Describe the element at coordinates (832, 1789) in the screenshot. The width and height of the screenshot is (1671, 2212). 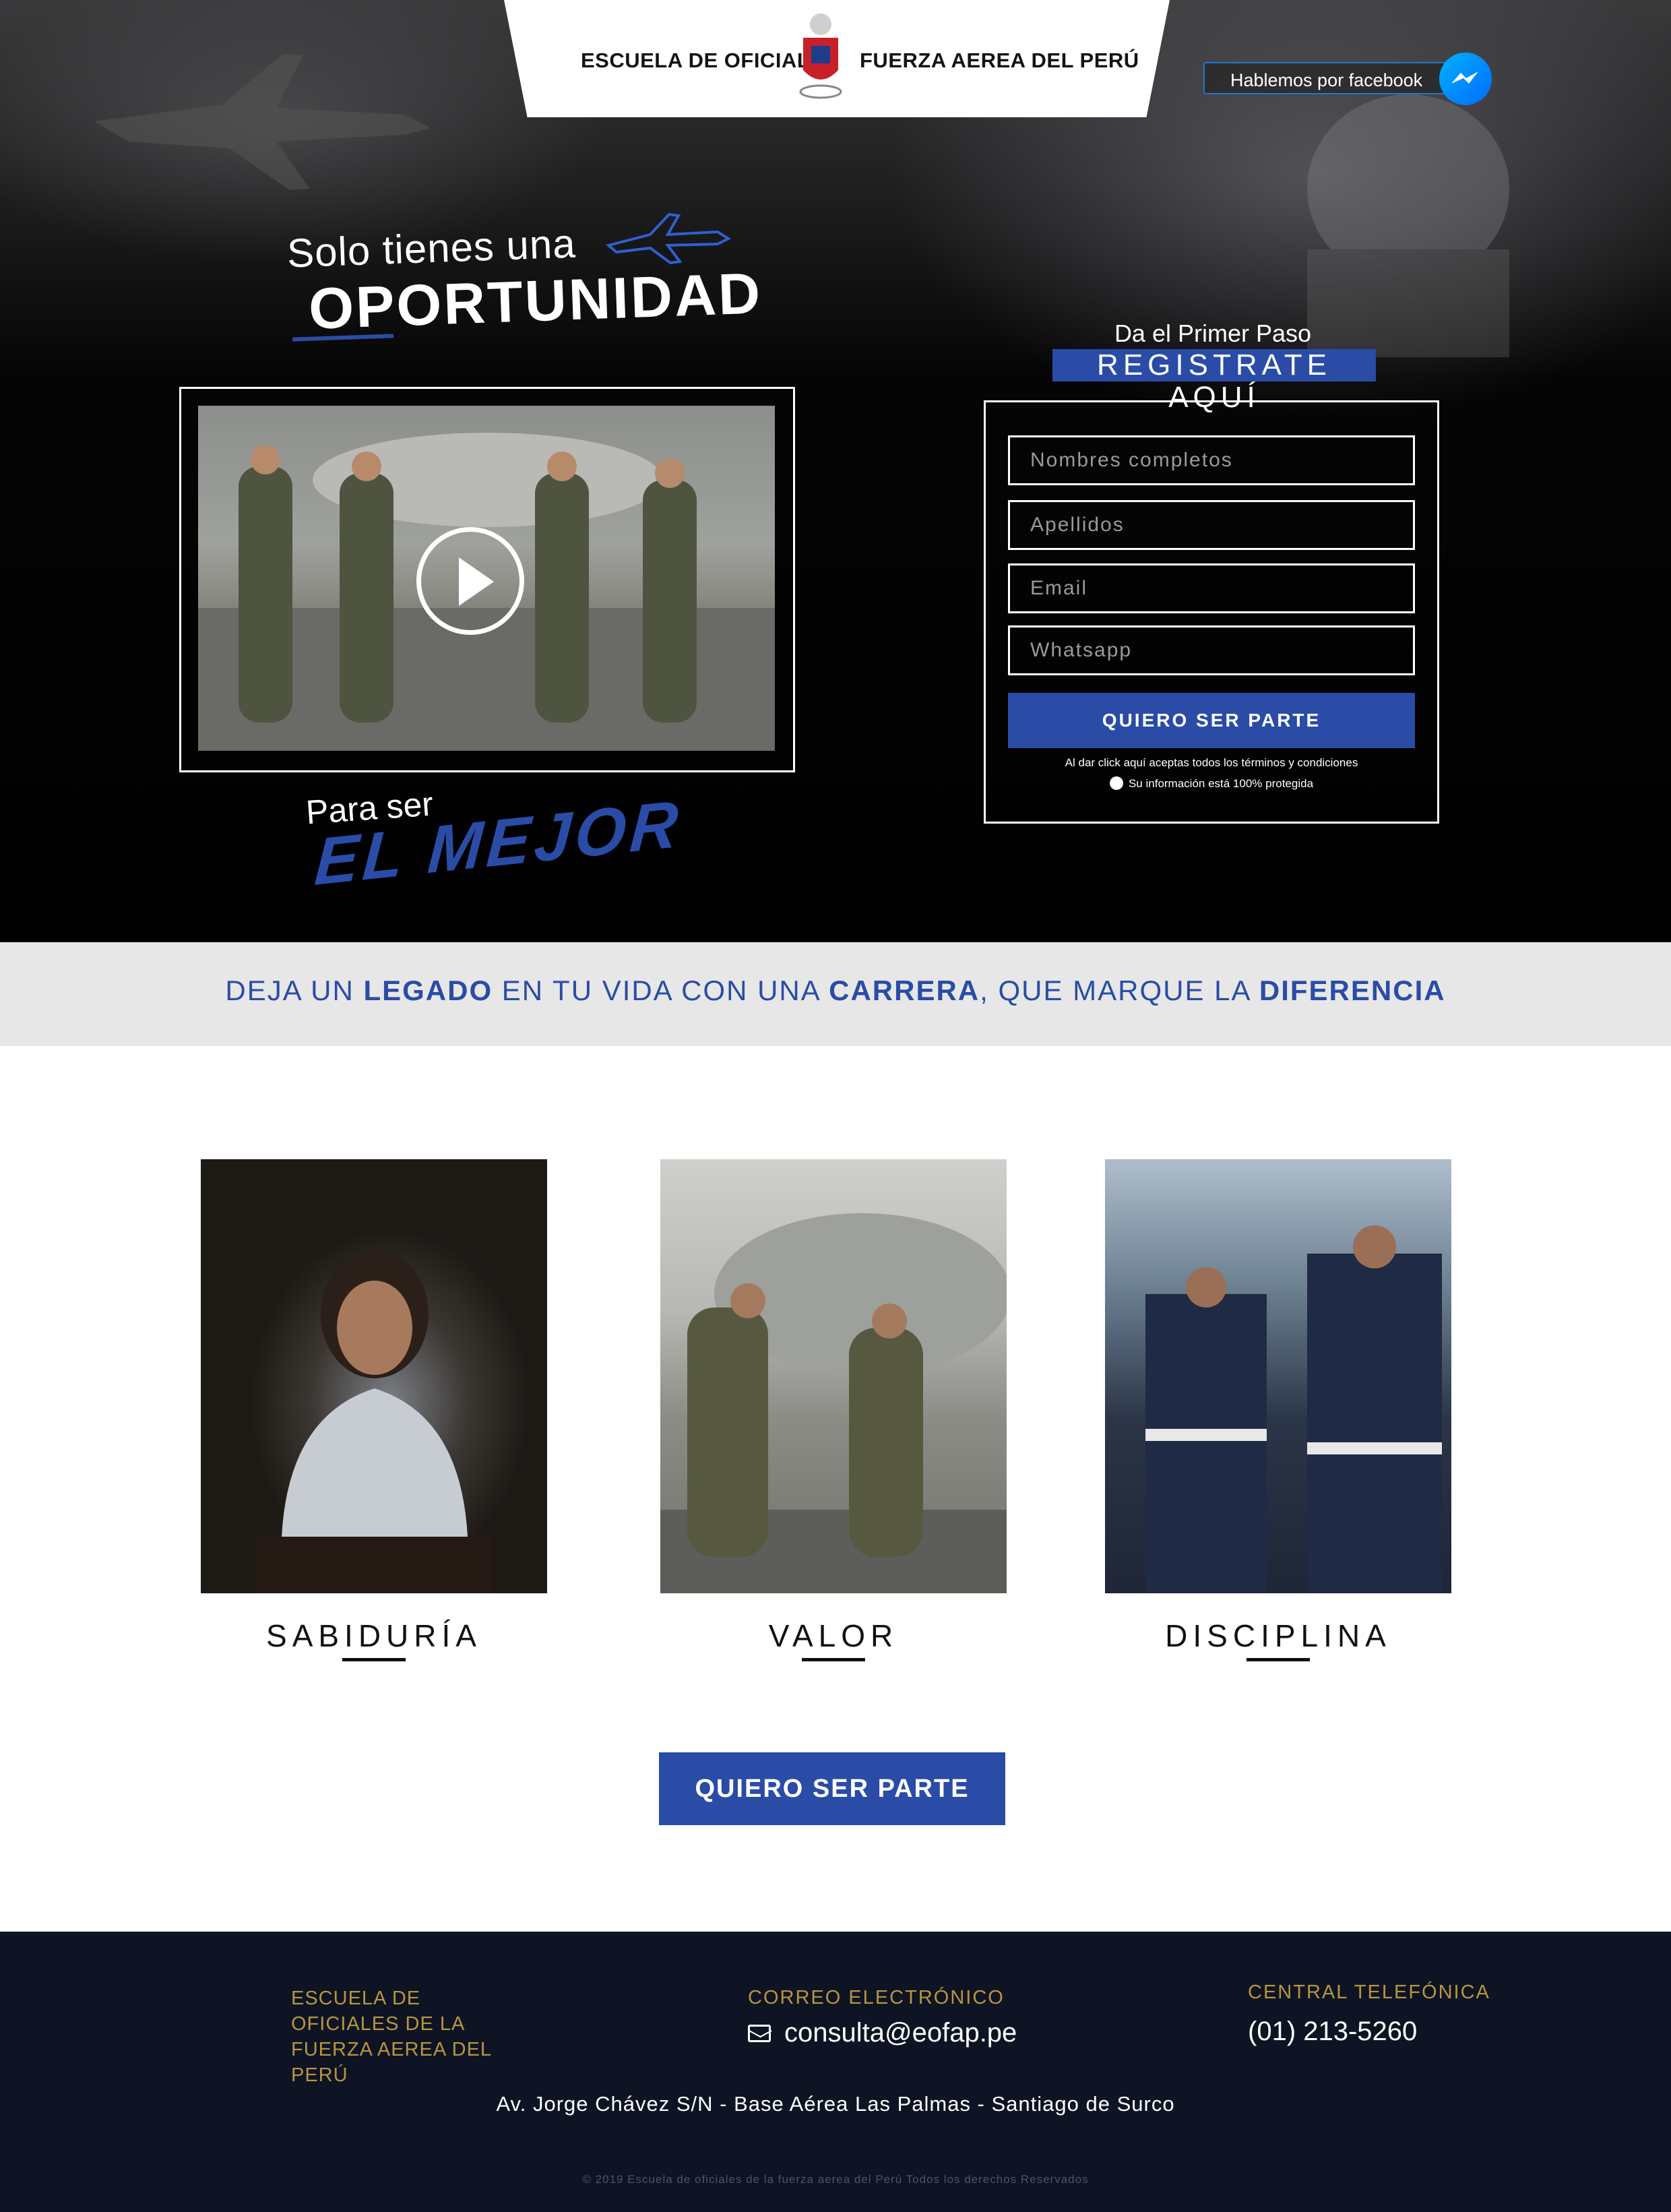
I see `join-cta-button: QUIERO SER PARTE` at that location.